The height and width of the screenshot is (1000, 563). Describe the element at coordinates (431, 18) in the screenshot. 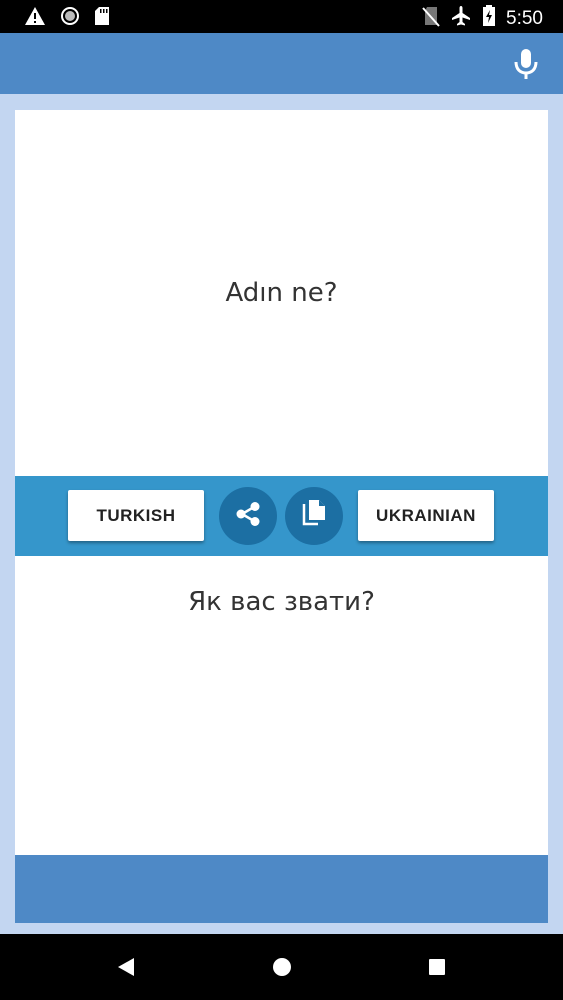

I see `no-sim-icon` at that location.